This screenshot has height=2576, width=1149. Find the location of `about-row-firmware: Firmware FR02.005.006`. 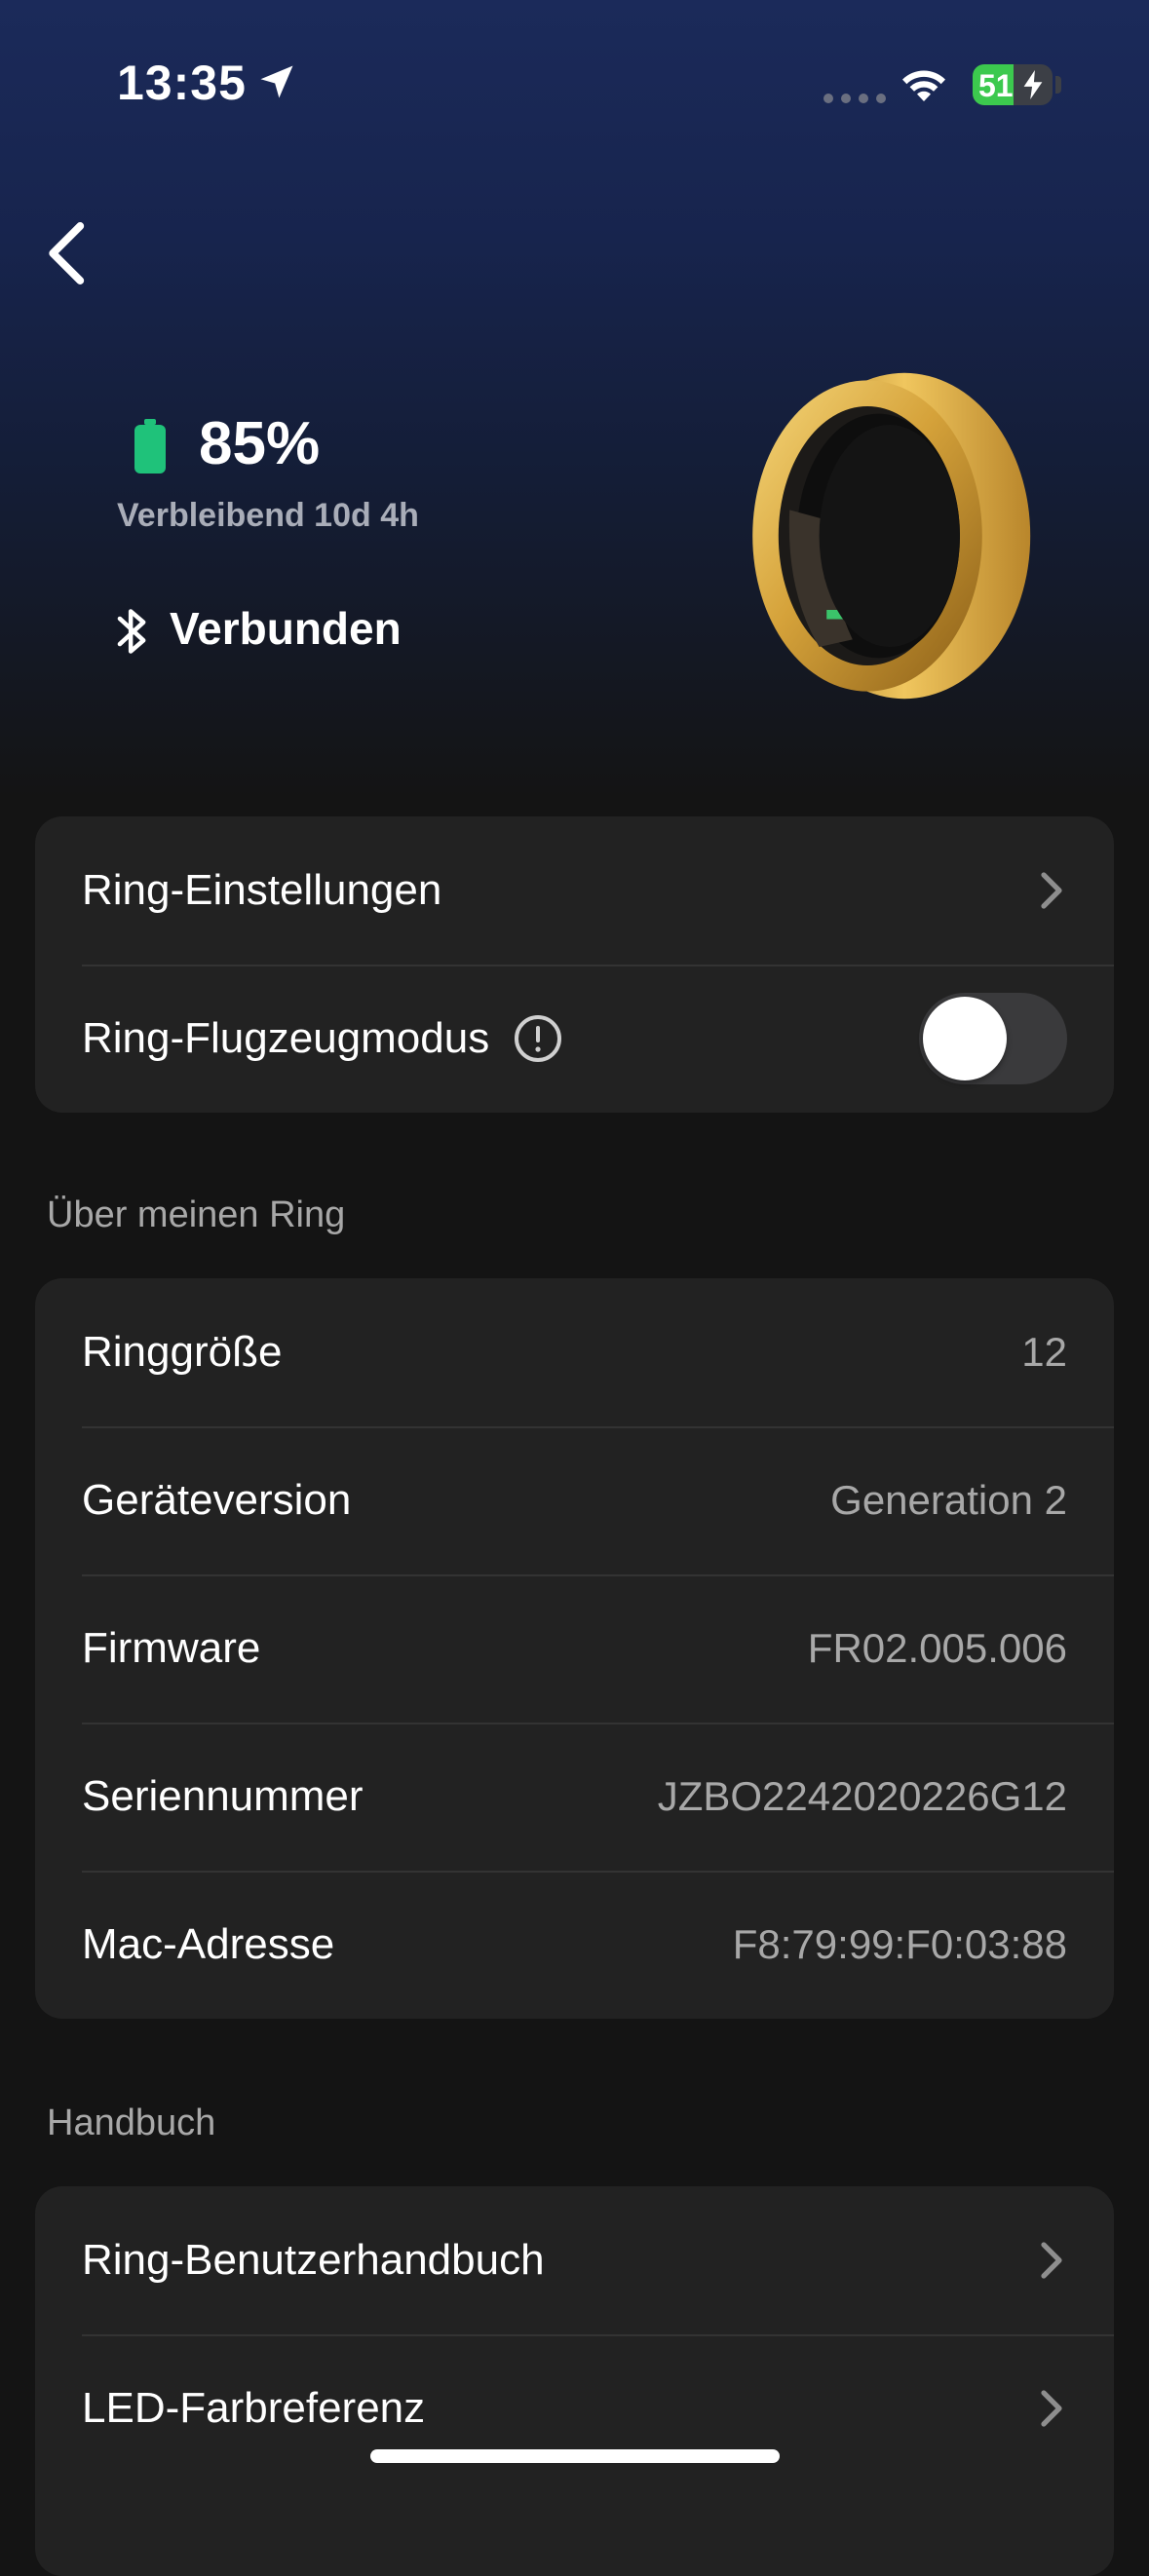

about-row-firmware: Firmware FR02.005.006 is located at coordinates (574, 1648).